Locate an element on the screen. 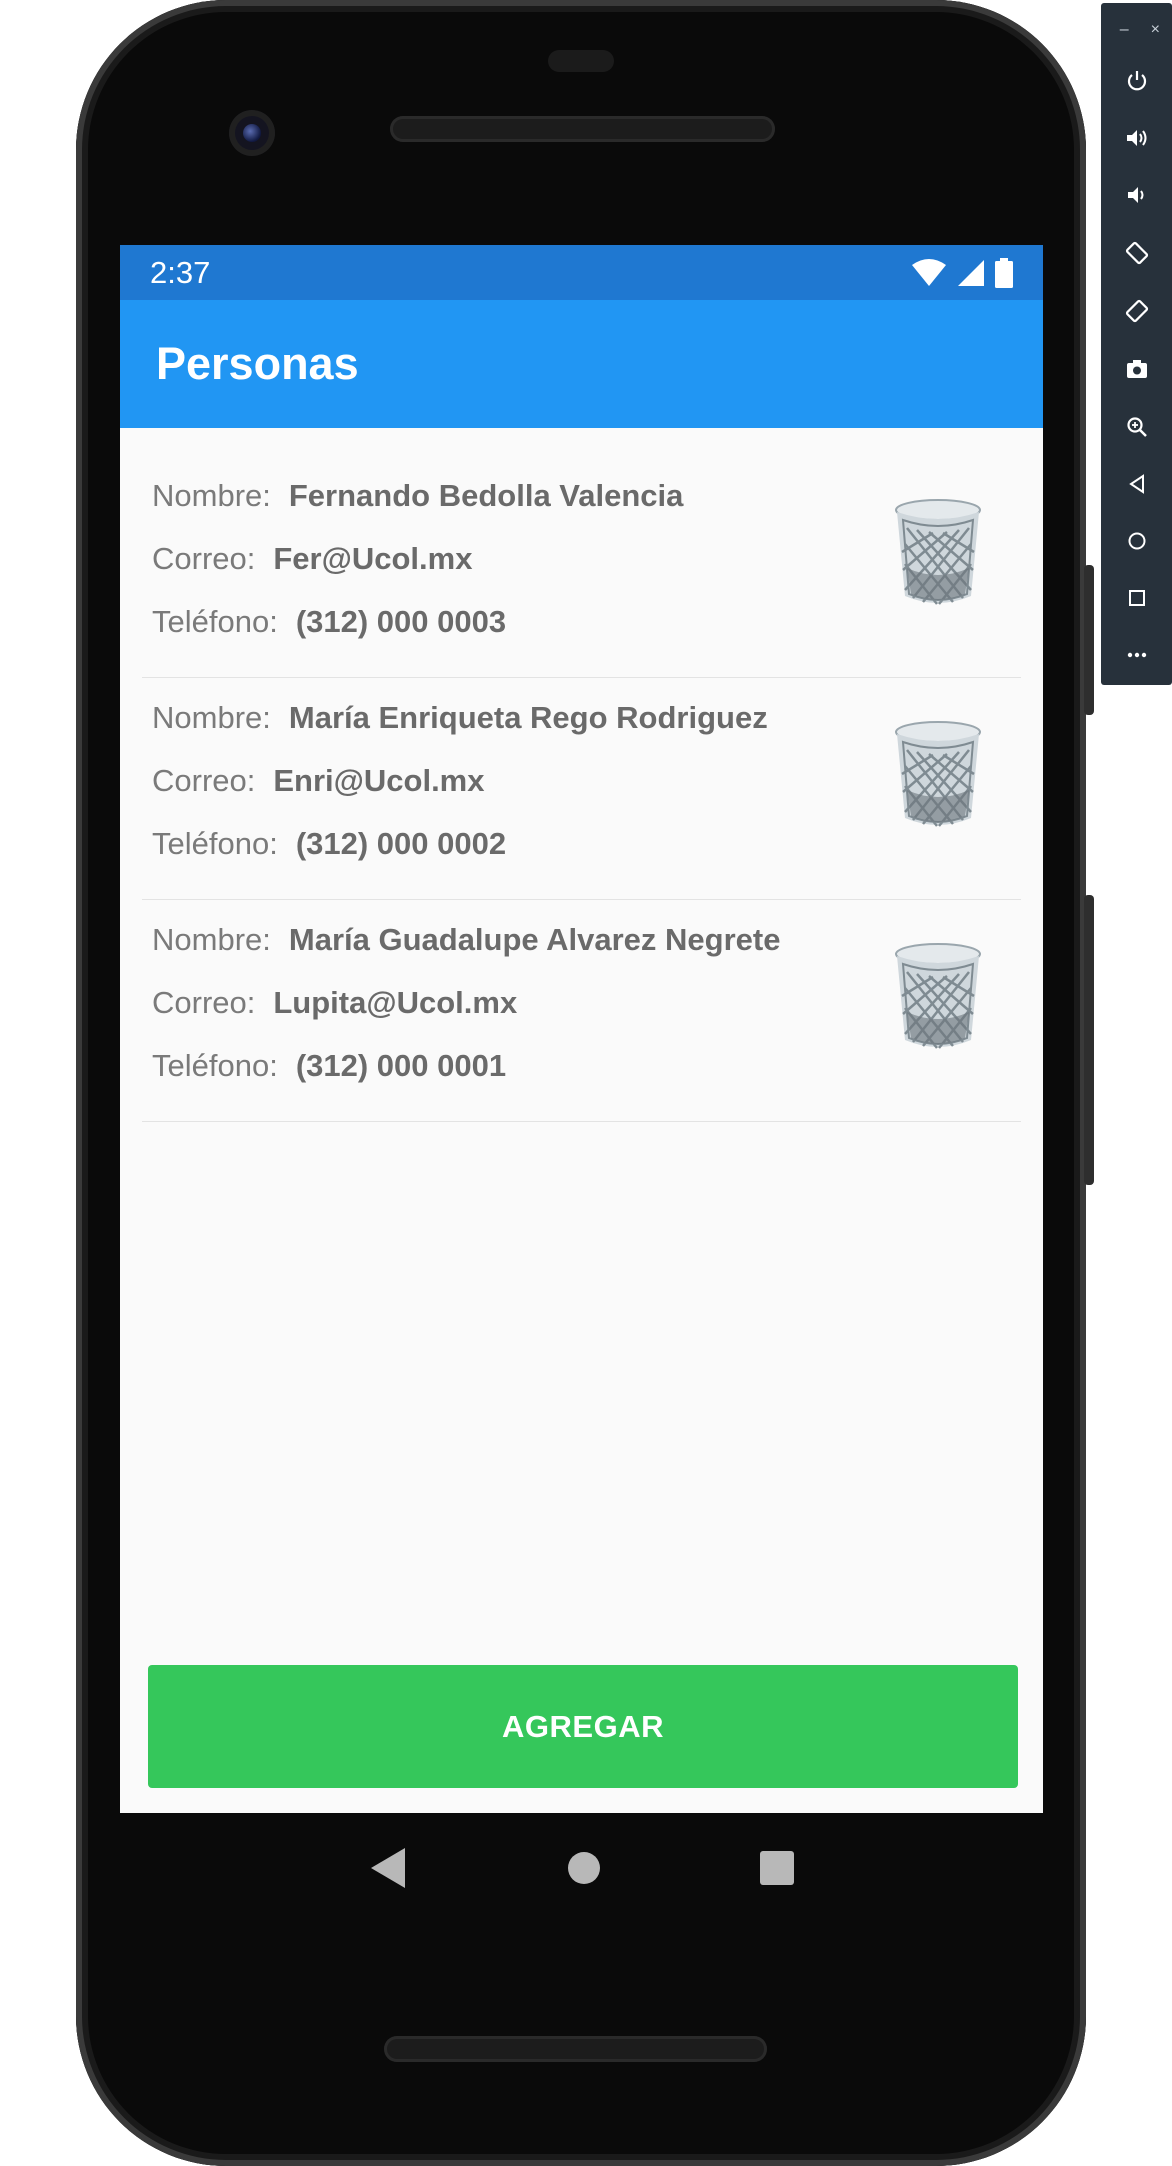  email-field: Correo: Lupita@Ucol.mx is located at coordinates (334, 1003).